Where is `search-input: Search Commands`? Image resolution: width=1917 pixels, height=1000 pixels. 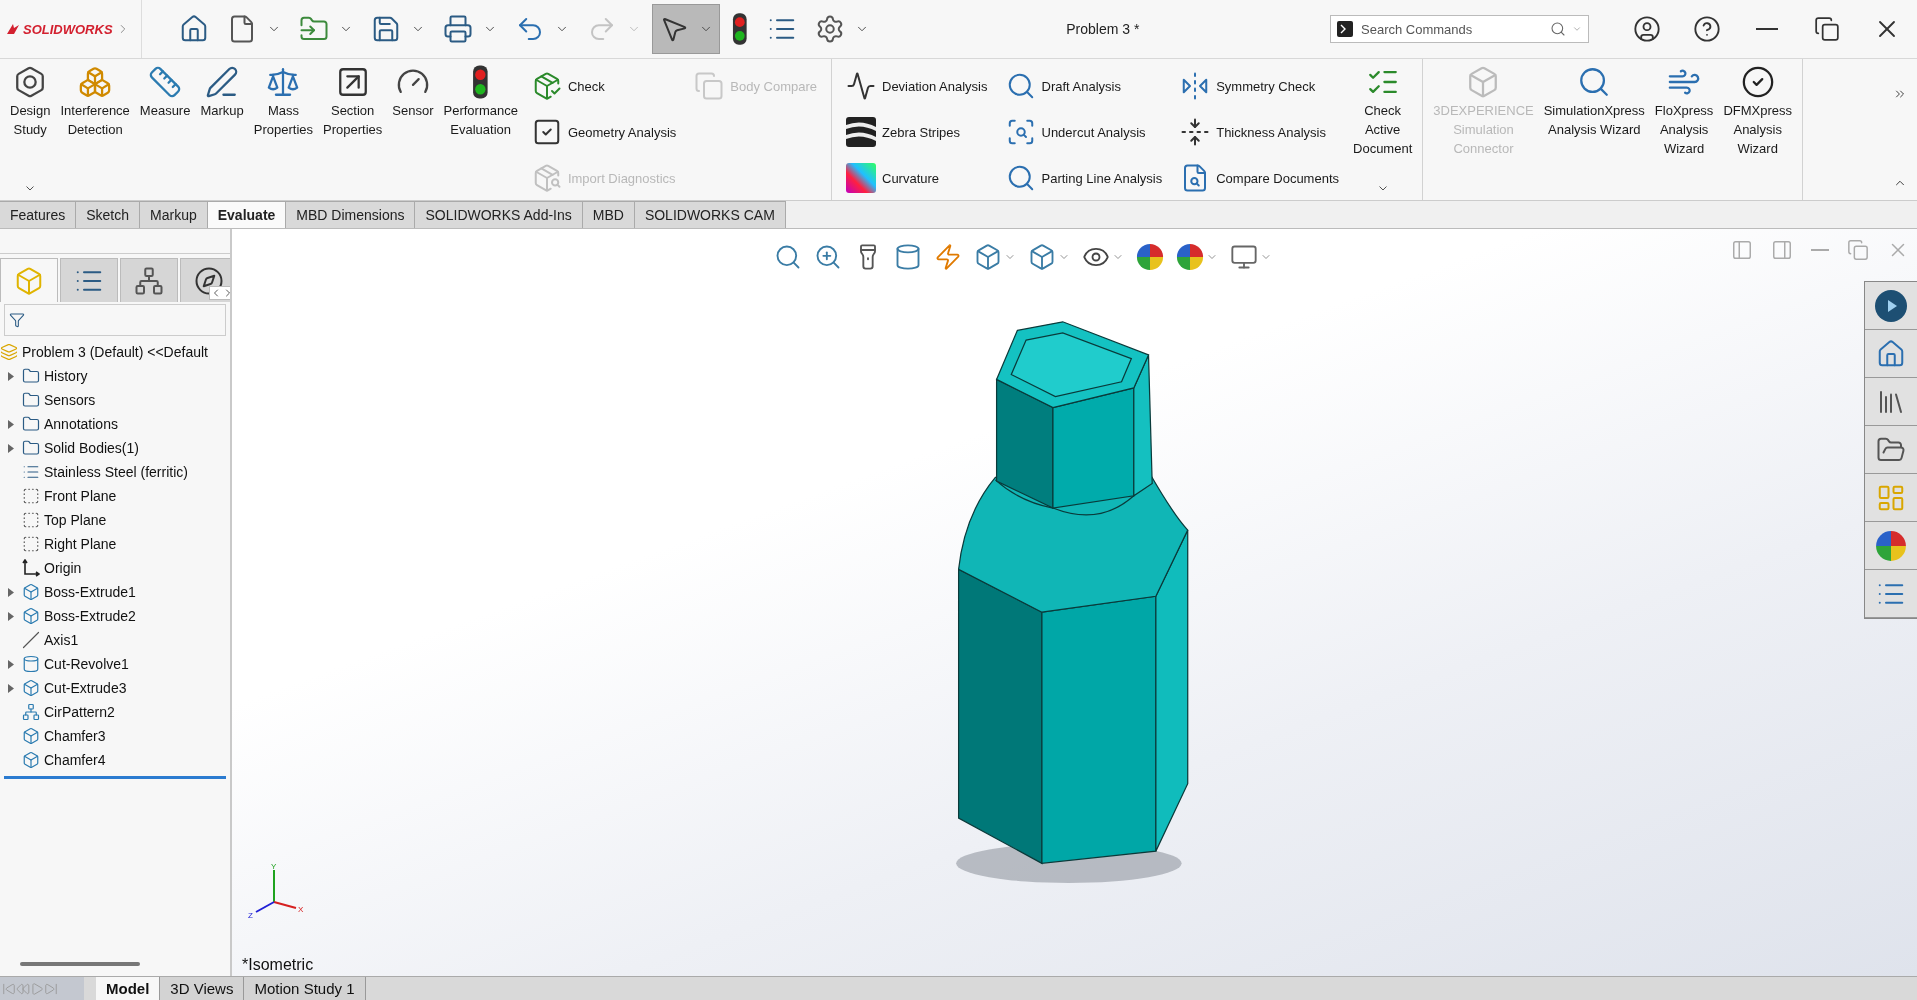 search-input: Search Commands is located at coordinates (1451, 29).